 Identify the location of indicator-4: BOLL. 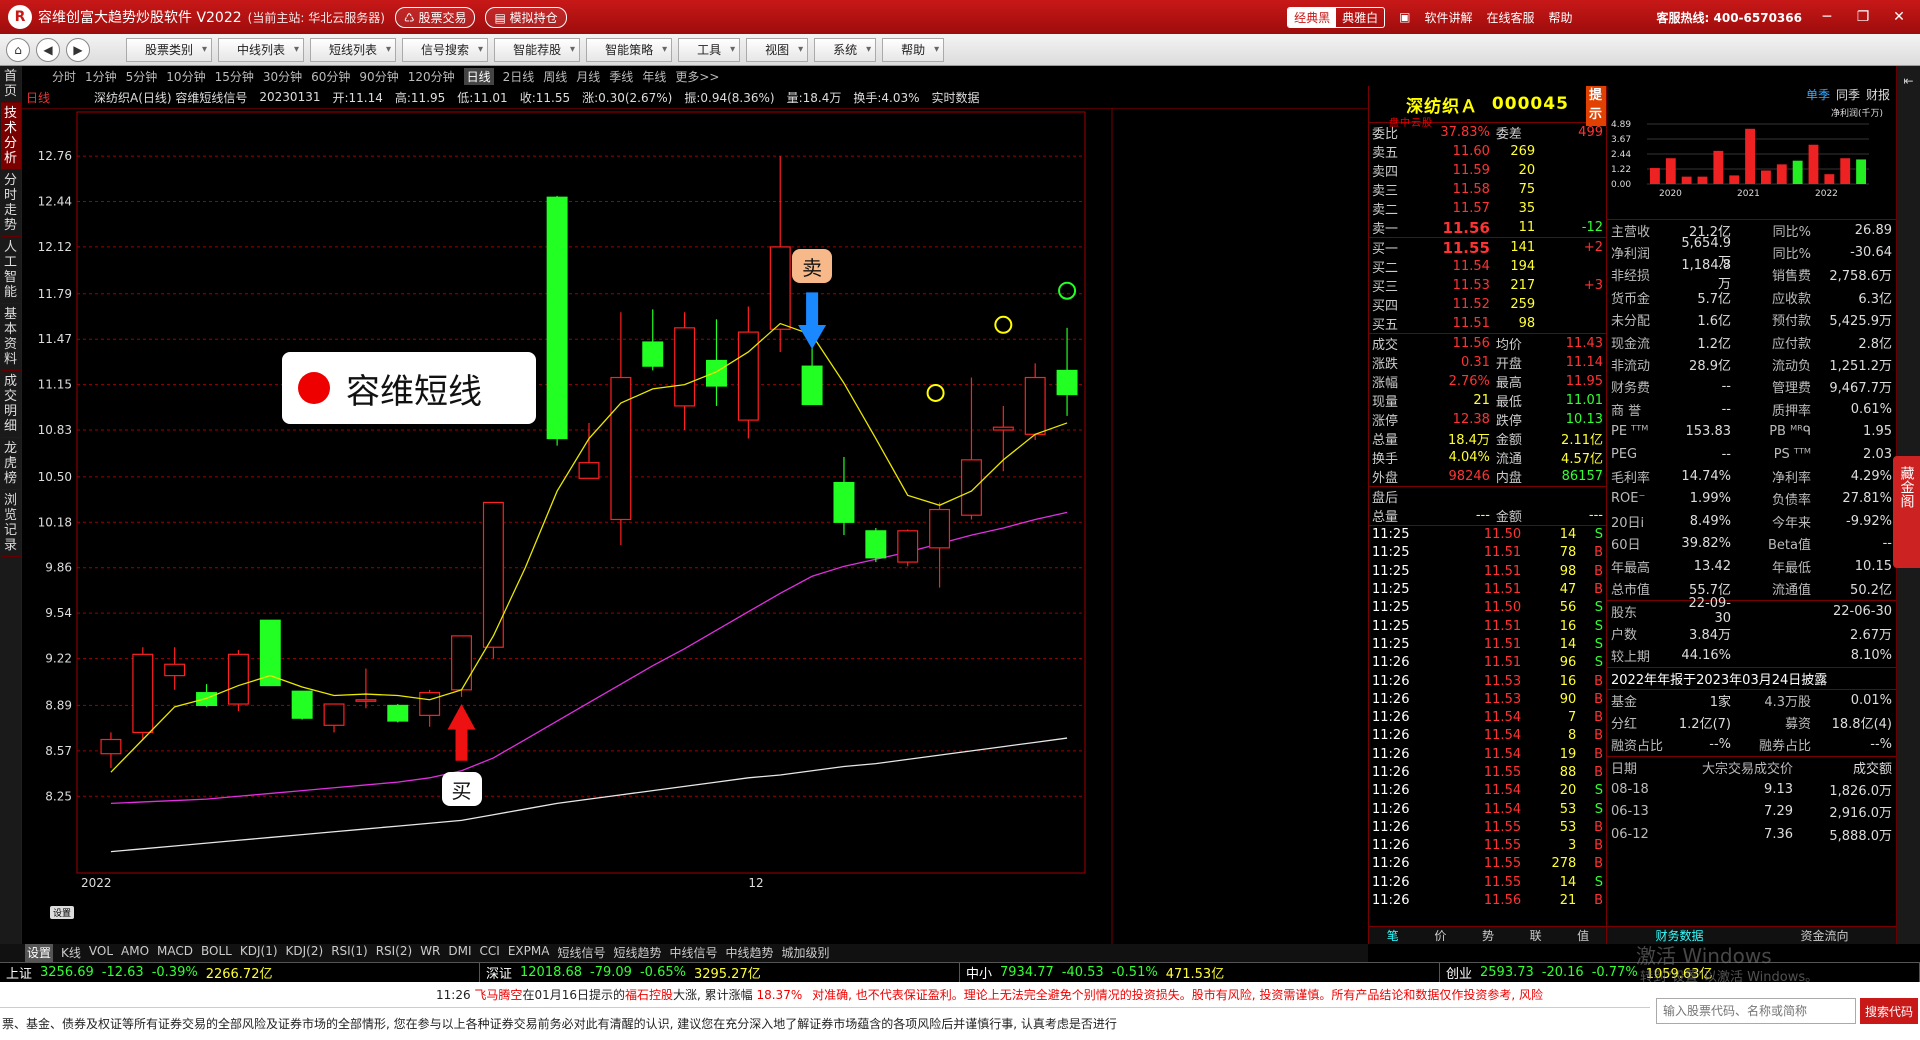
(216, 953).